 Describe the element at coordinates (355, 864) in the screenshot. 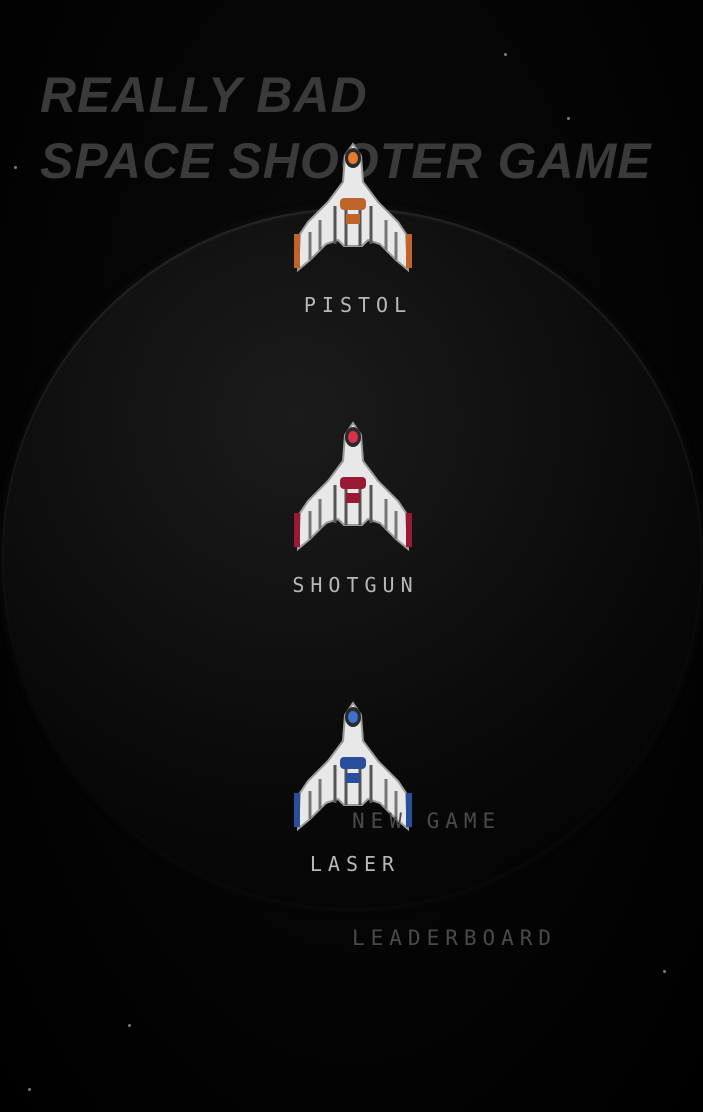

I see `ship-label-laser: LASER` at that location.